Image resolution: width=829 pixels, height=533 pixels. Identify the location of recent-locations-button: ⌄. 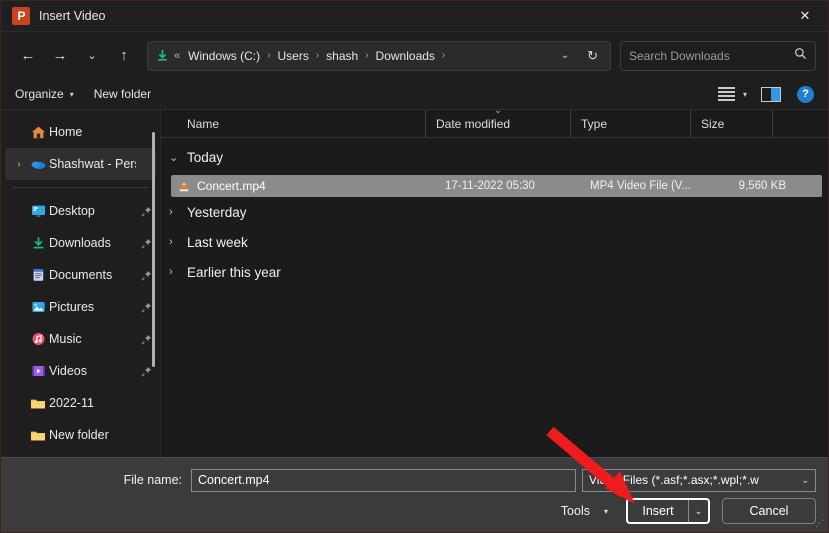
(92, 56).